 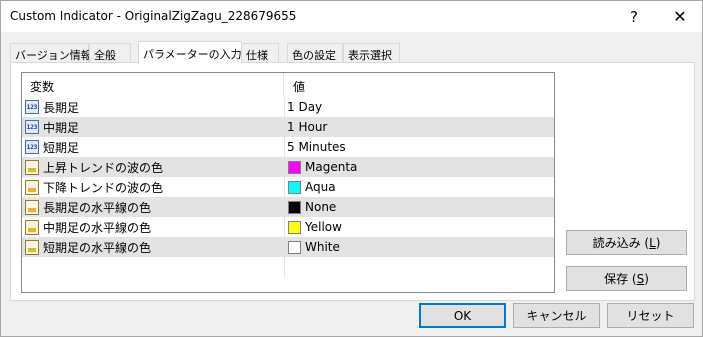 I want to click on param-value: 5 Minutes, so click(x=316, y=147).